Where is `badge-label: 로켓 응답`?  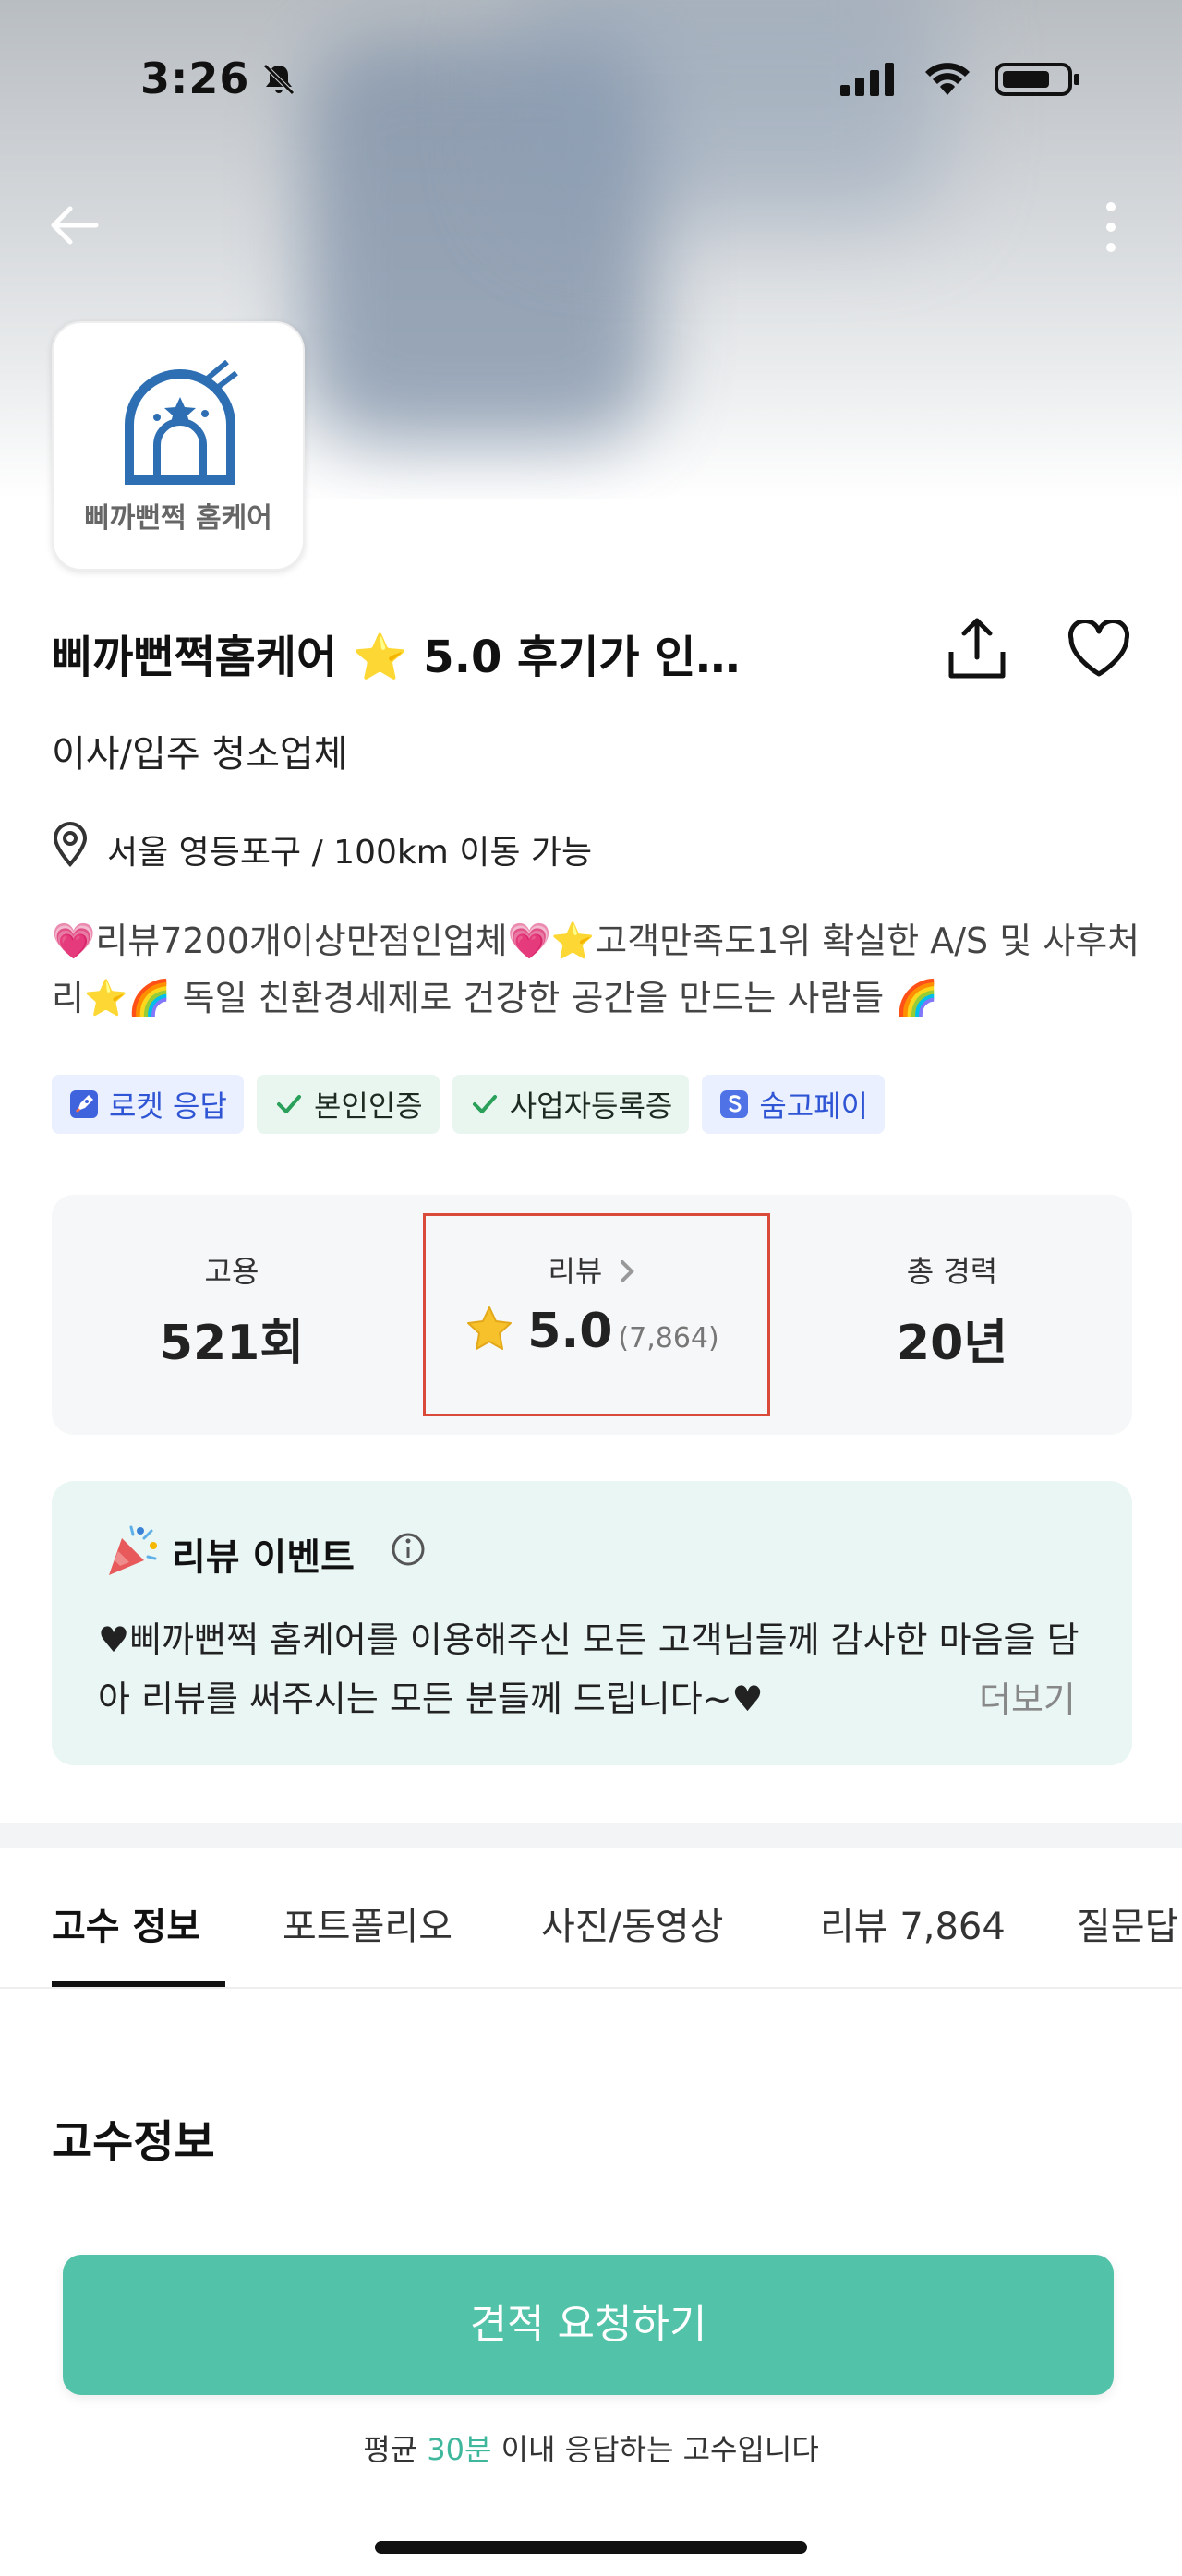
badge-label: 로켓 응답 is located at coordinates (168, 1106).